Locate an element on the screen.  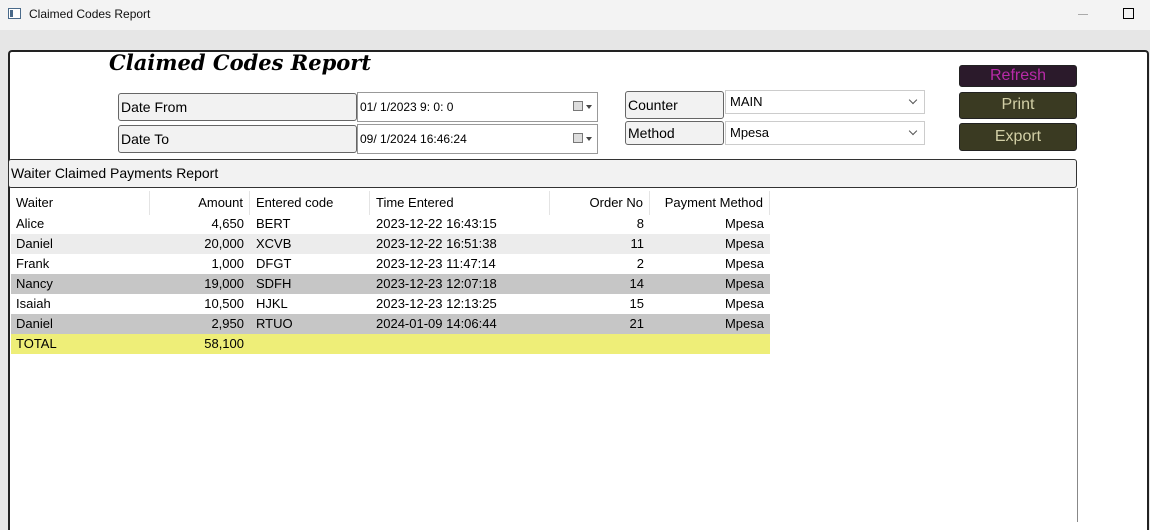
date-from-label: Date From is located at coordinates (237, 107).